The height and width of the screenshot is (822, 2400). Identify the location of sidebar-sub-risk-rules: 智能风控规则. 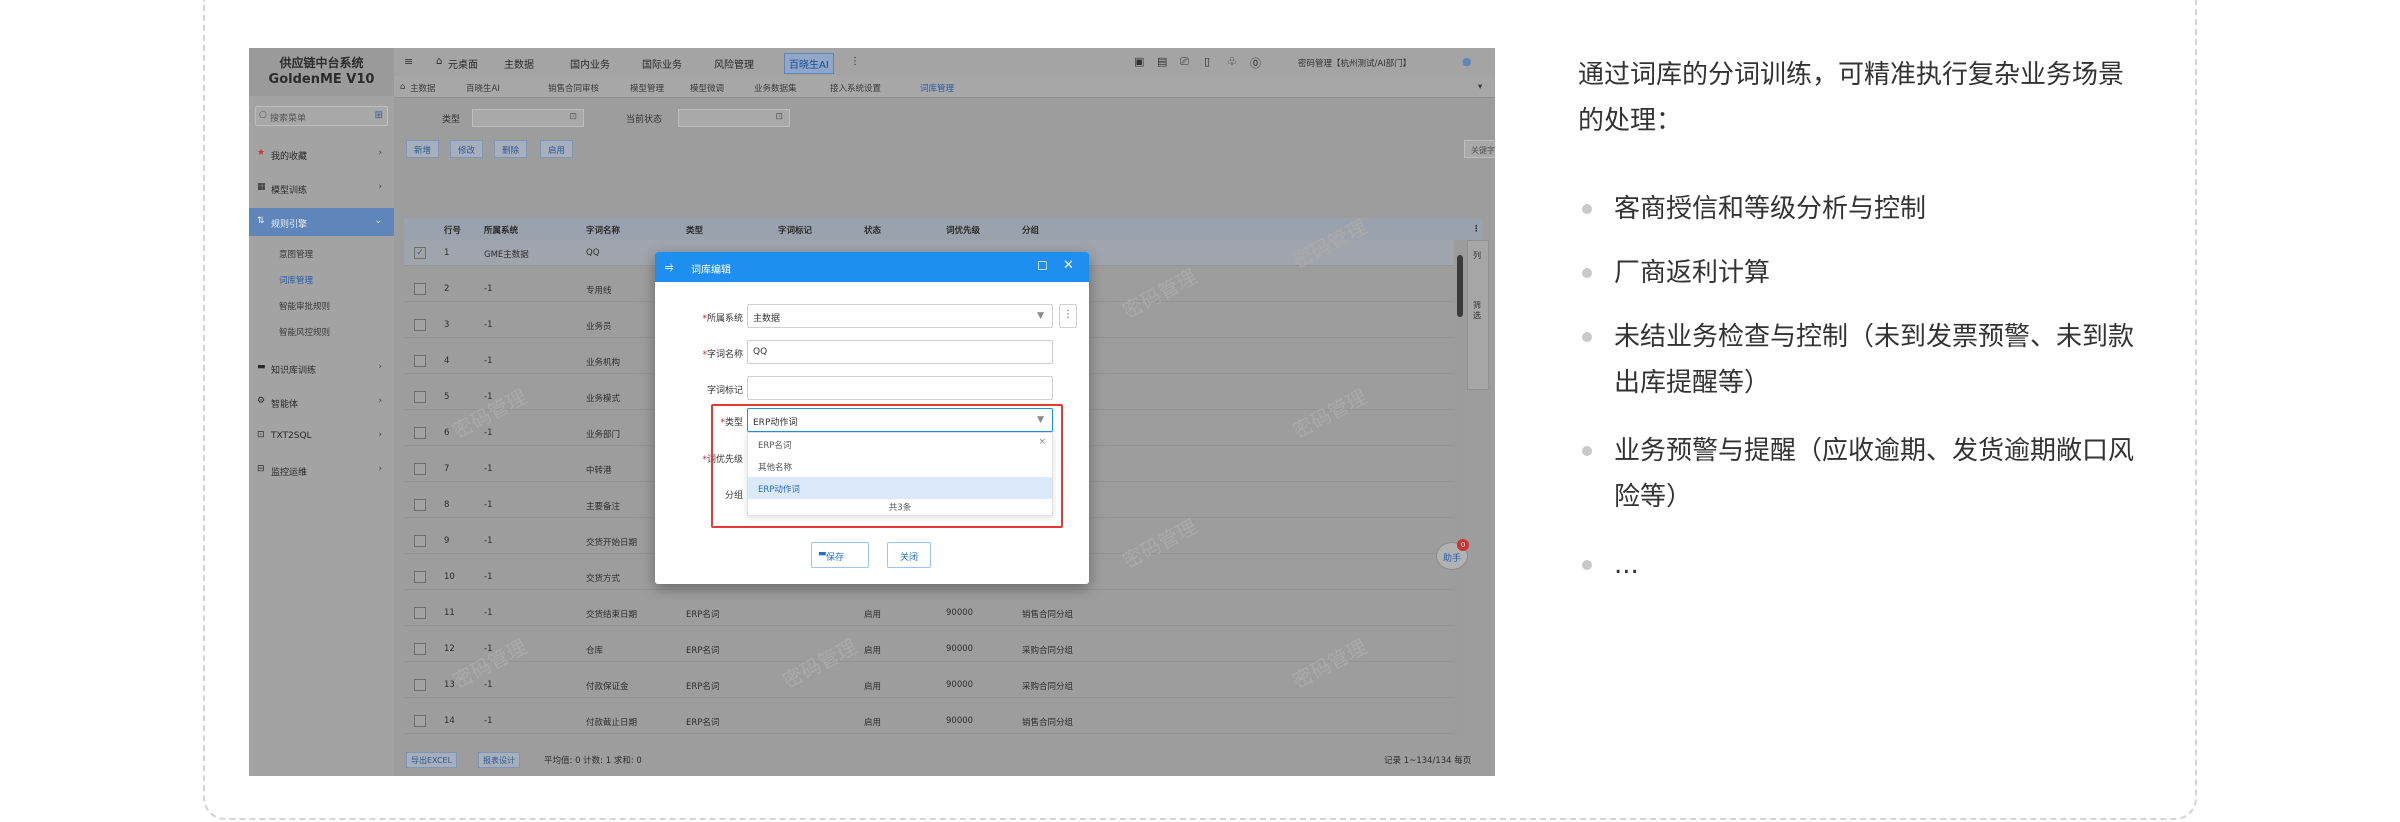
(304, 332).